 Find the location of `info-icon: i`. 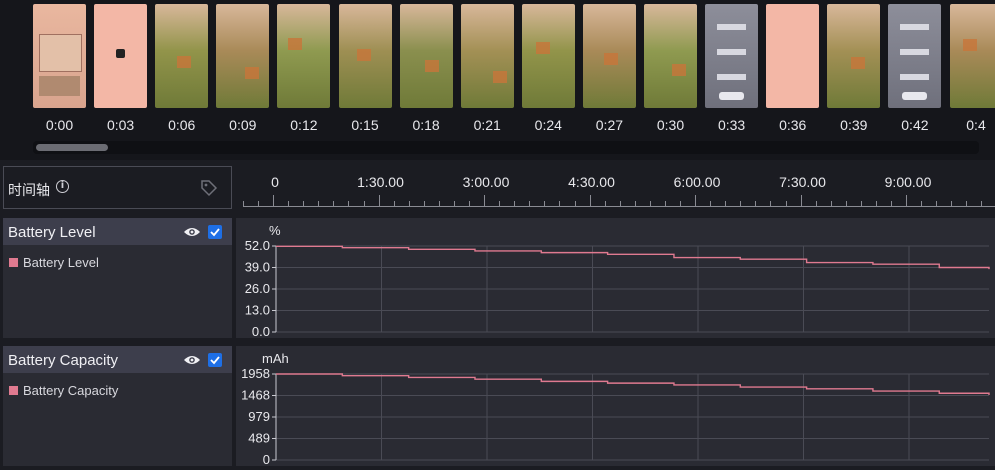

info-icon: i is located at coordinates (62, 186).